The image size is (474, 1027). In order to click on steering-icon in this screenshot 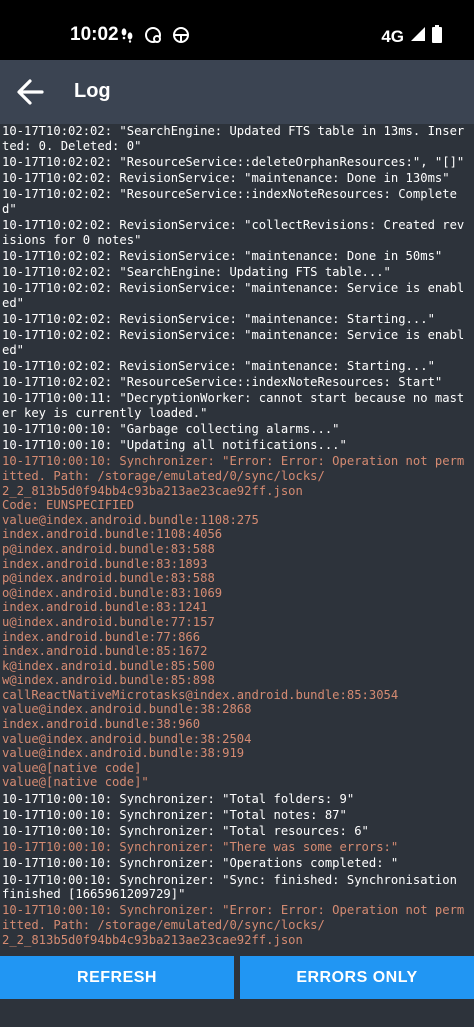, I will do `click(181, 37)`.